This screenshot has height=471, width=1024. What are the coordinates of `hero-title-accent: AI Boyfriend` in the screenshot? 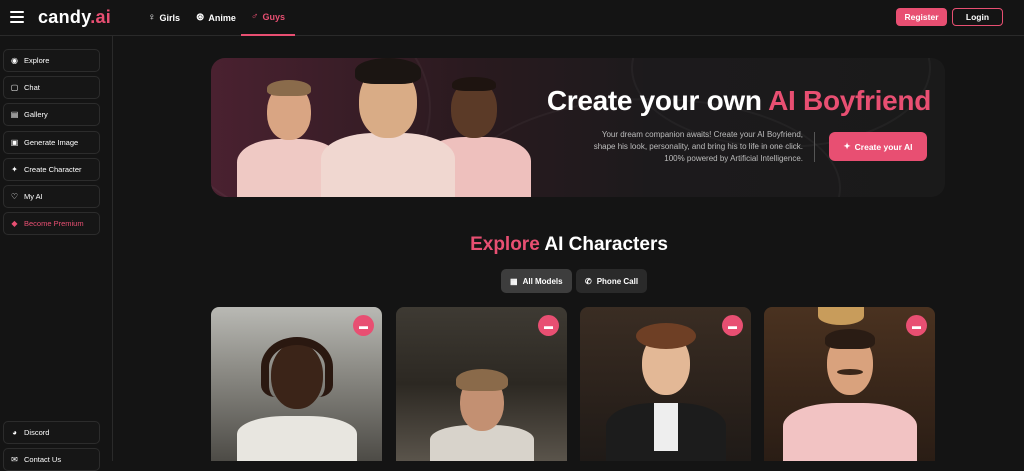 It's located at (849, 100).